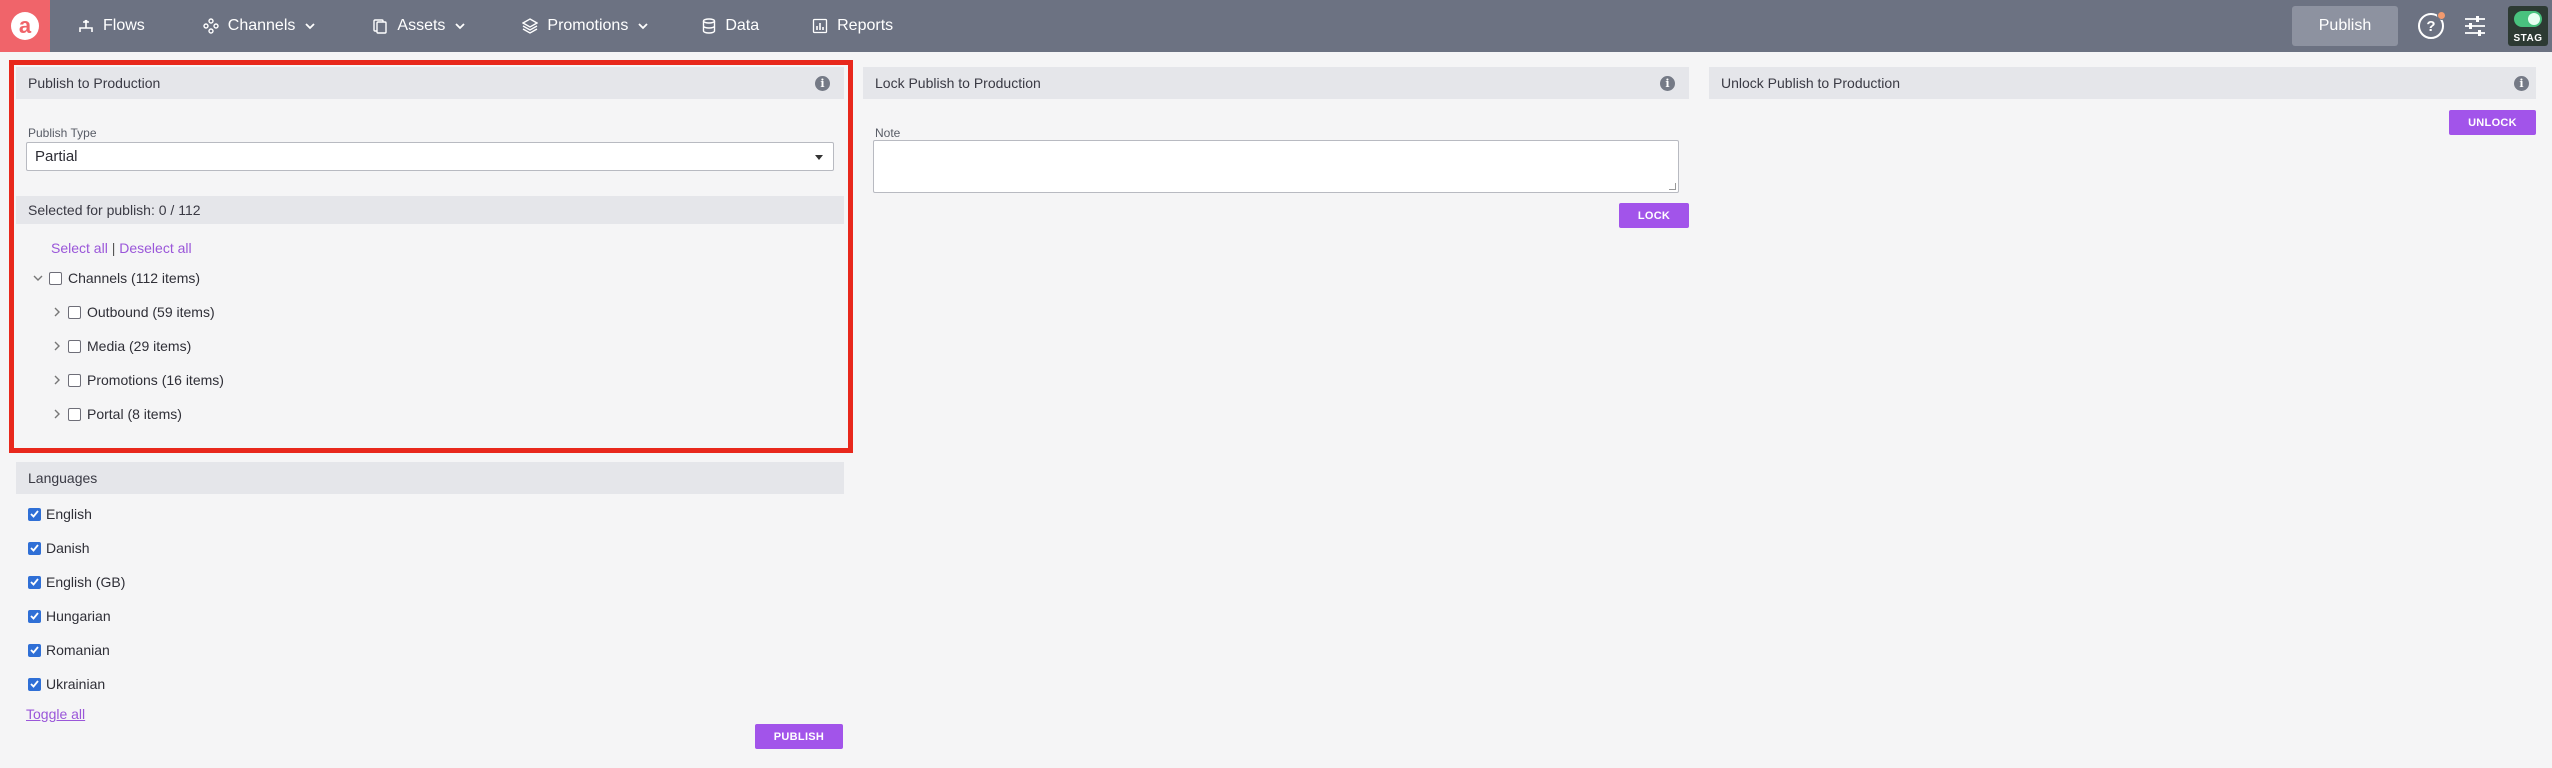 The width and height of the screenshot is (2552, 768). I want to click on tree-node-channels: Channels (112 items), so click(115, 278).